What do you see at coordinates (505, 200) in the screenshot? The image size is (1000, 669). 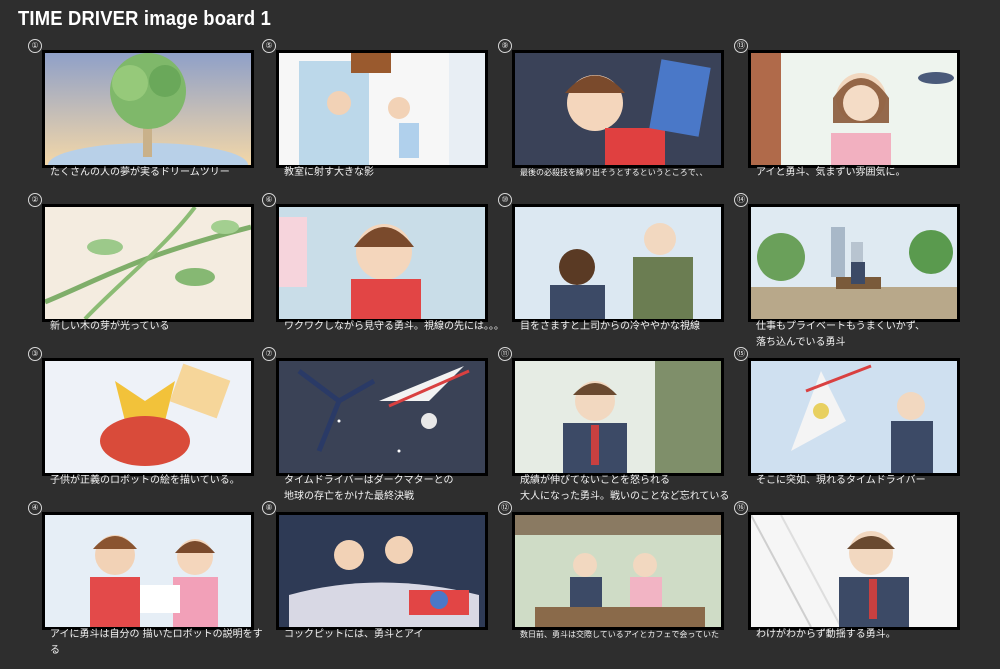 I see `panel-number: ⑩` at bounding box center [505, 200].